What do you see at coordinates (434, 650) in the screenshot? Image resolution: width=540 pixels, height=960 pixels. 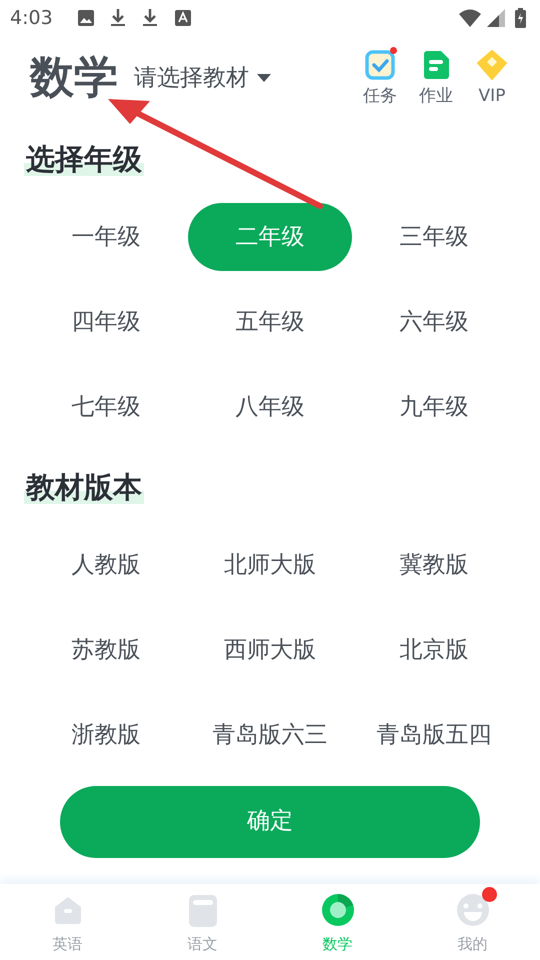 I see `option-button: 北京版` at bounding box center [434, 650].